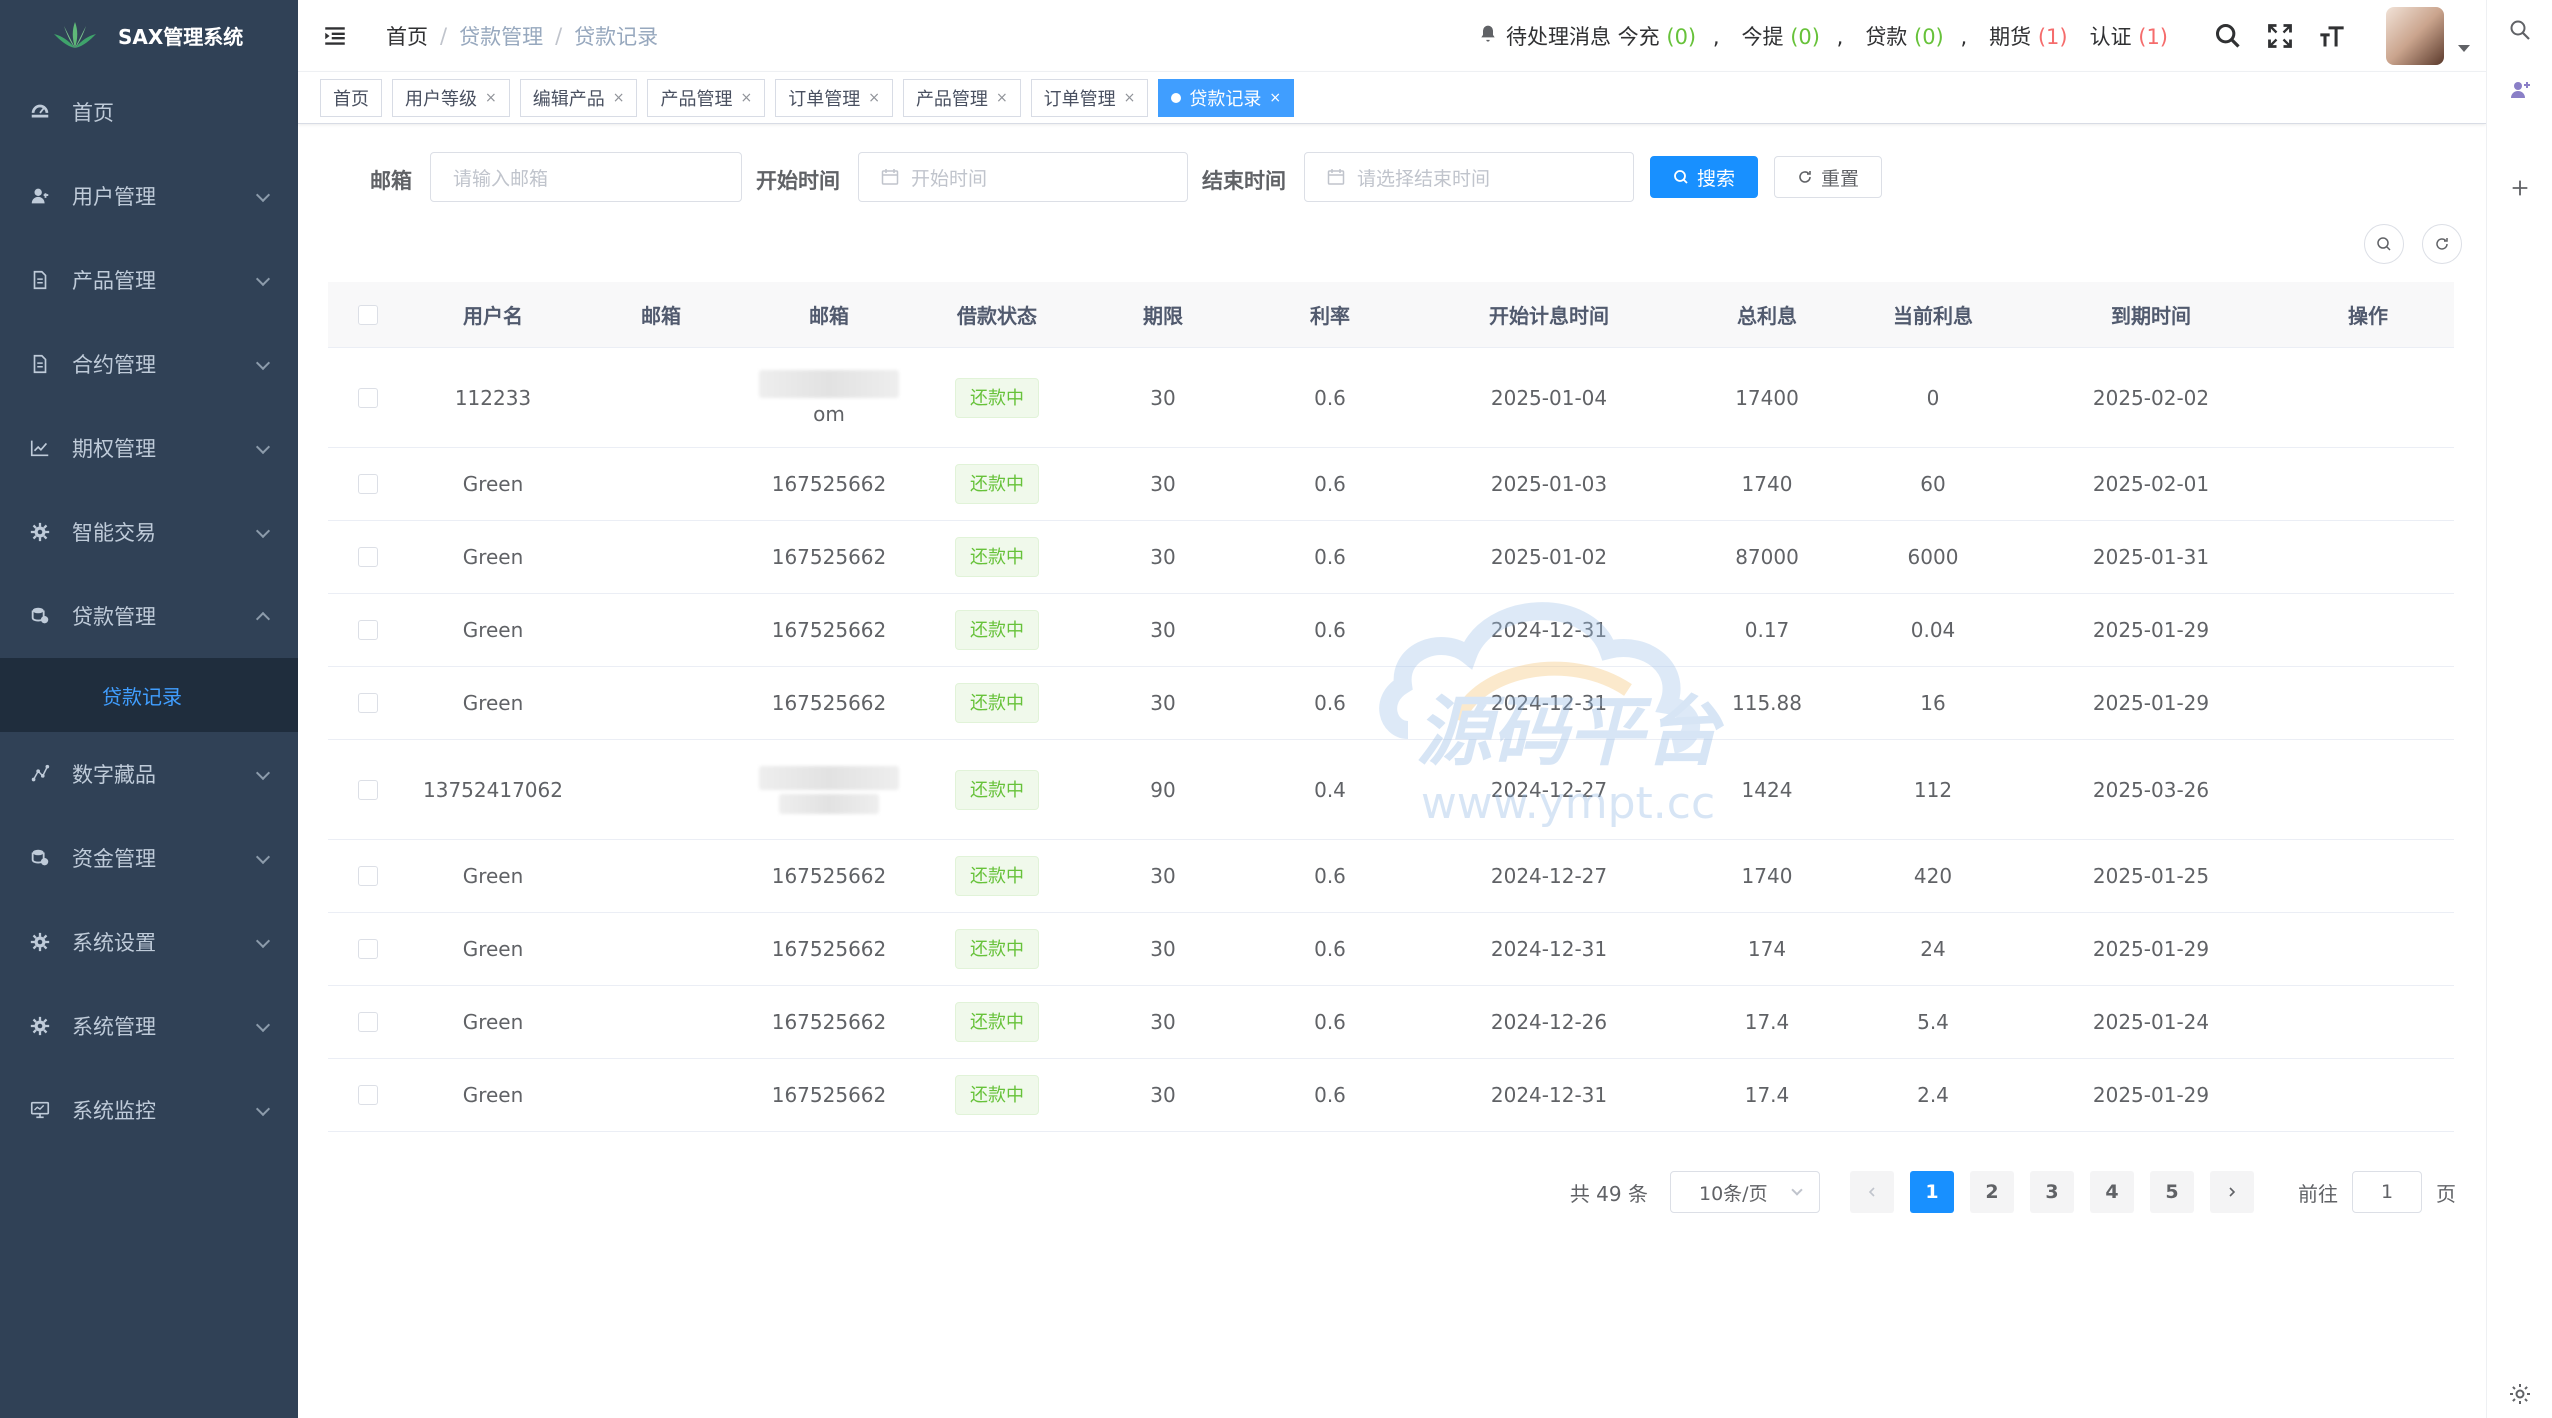  Describe the element at coordinates (2442, 244) in the screenshot. I see `refresh-button` at that location.